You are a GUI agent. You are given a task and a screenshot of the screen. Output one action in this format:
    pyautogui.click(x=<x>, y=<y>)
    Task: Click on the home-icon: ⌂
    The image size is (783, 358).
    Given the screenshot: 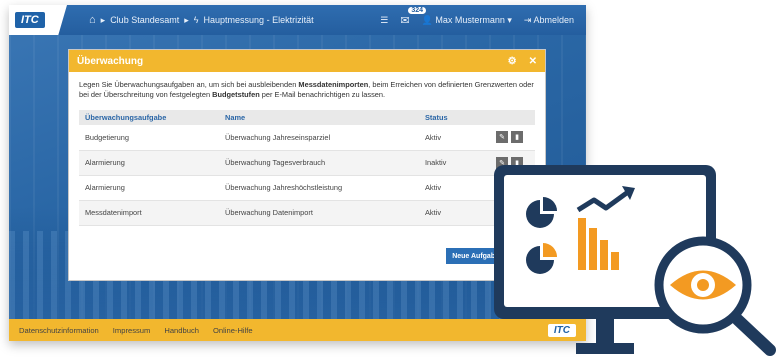 What is the action you would take?
    pyautogui.click(x=92, y=20)
    